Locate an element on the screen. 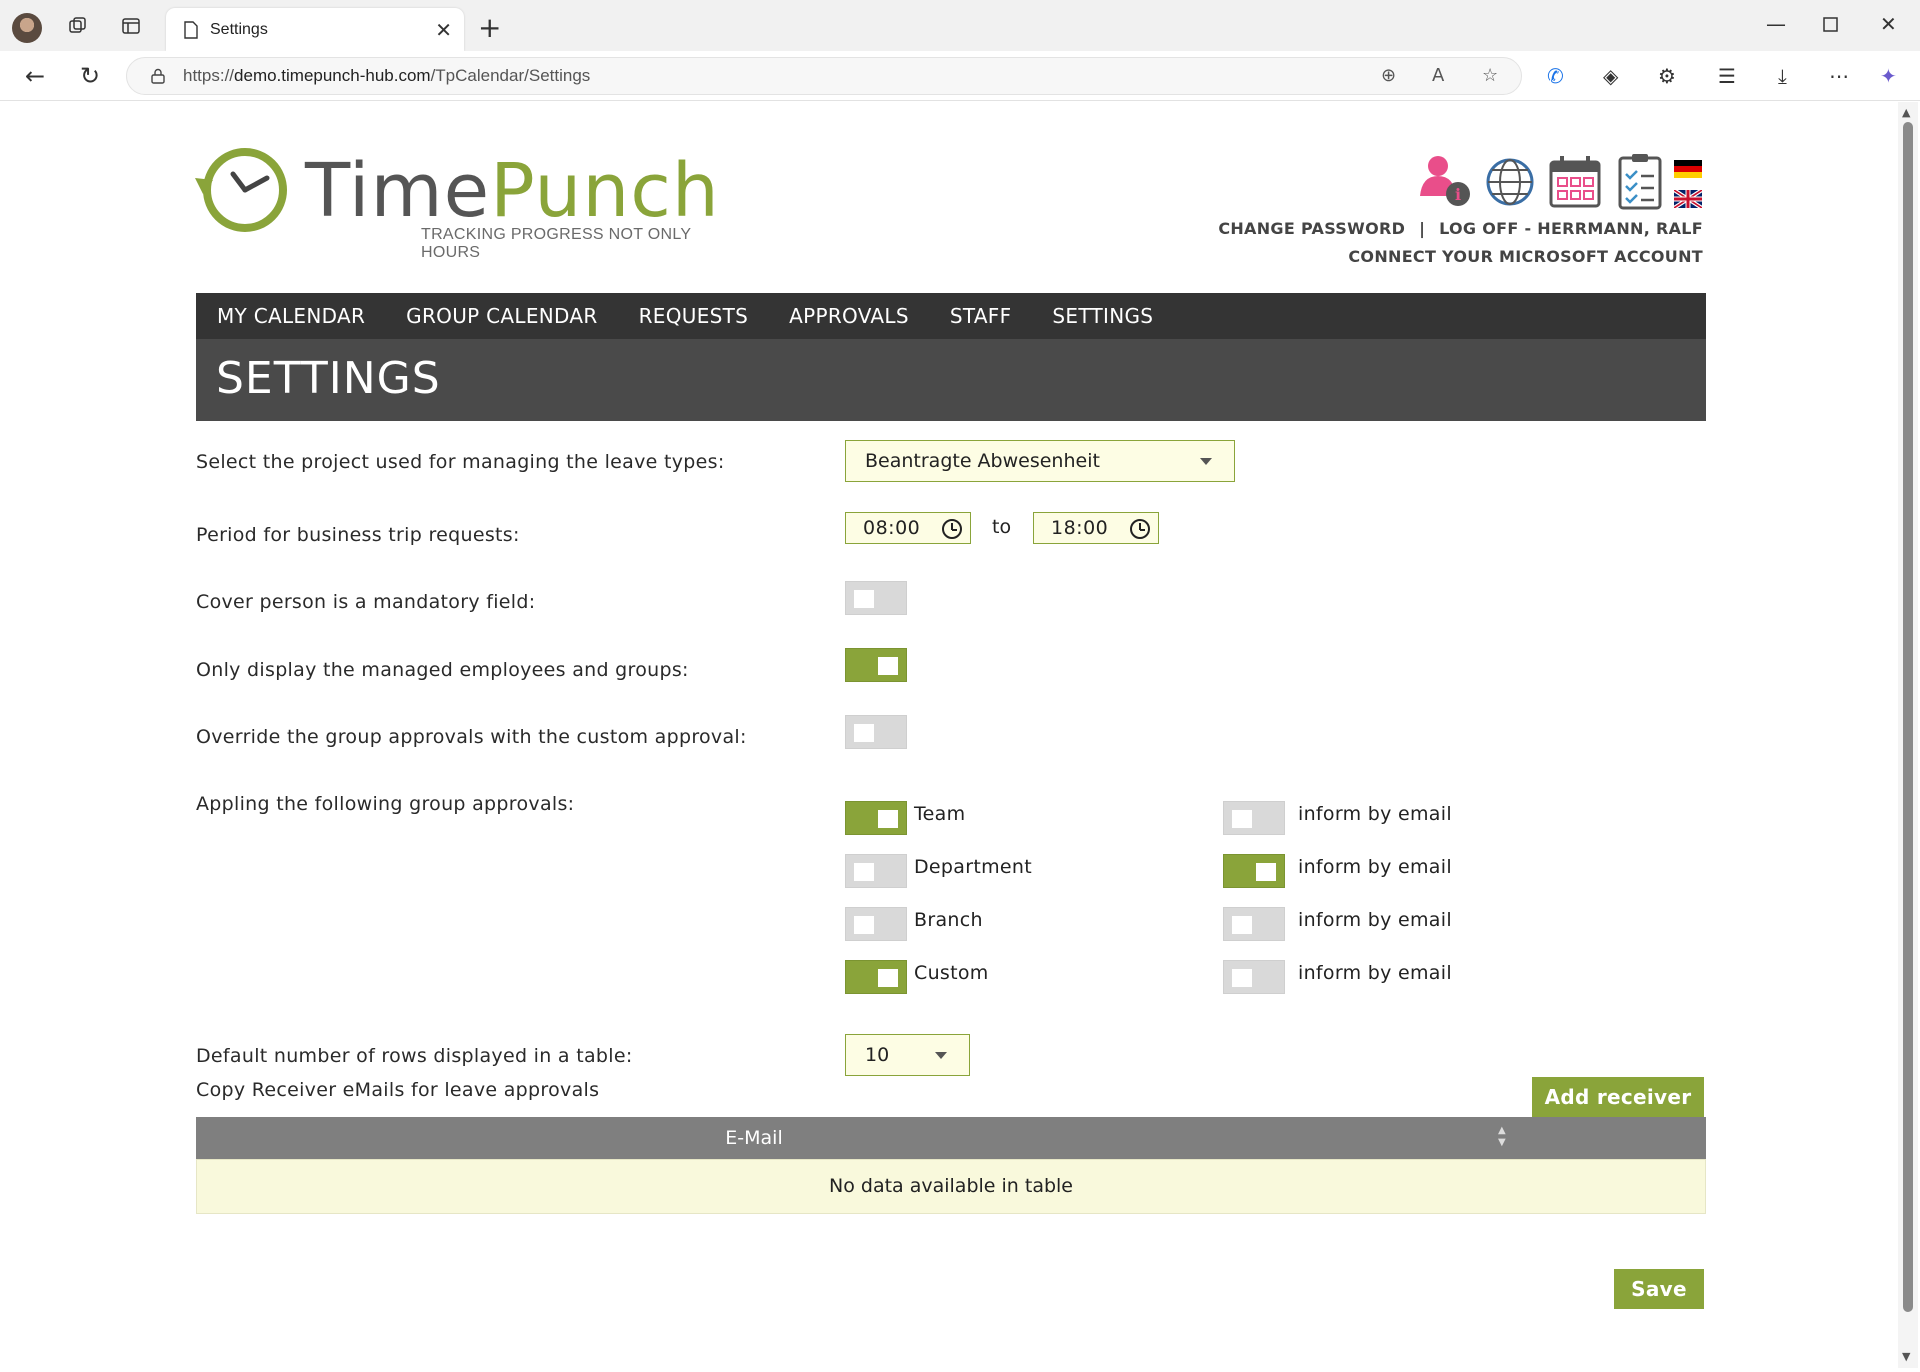 This screenshot has width=1920, height=1372. page-title: SETTINGS is located at coordinates (328, 378).